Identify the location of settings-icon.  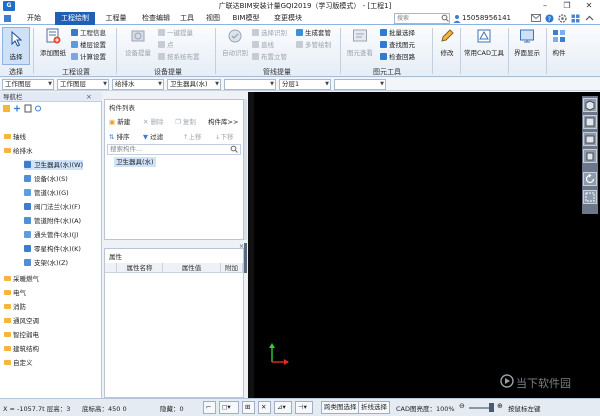
(562, 19).